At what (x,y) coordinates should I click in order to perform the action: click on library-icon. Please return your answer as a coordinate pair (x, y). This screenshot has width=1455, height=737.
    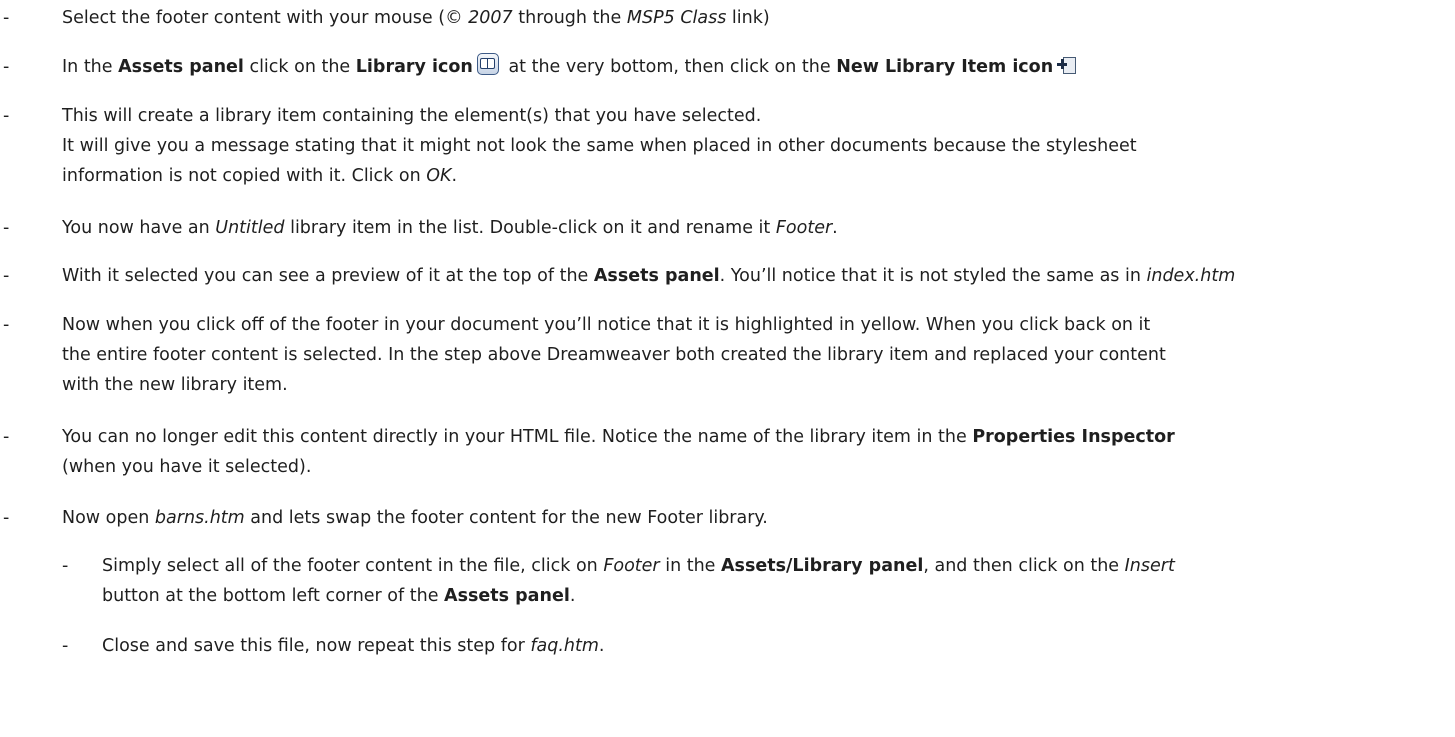
    Looking at the image, I should click on (487, 64).